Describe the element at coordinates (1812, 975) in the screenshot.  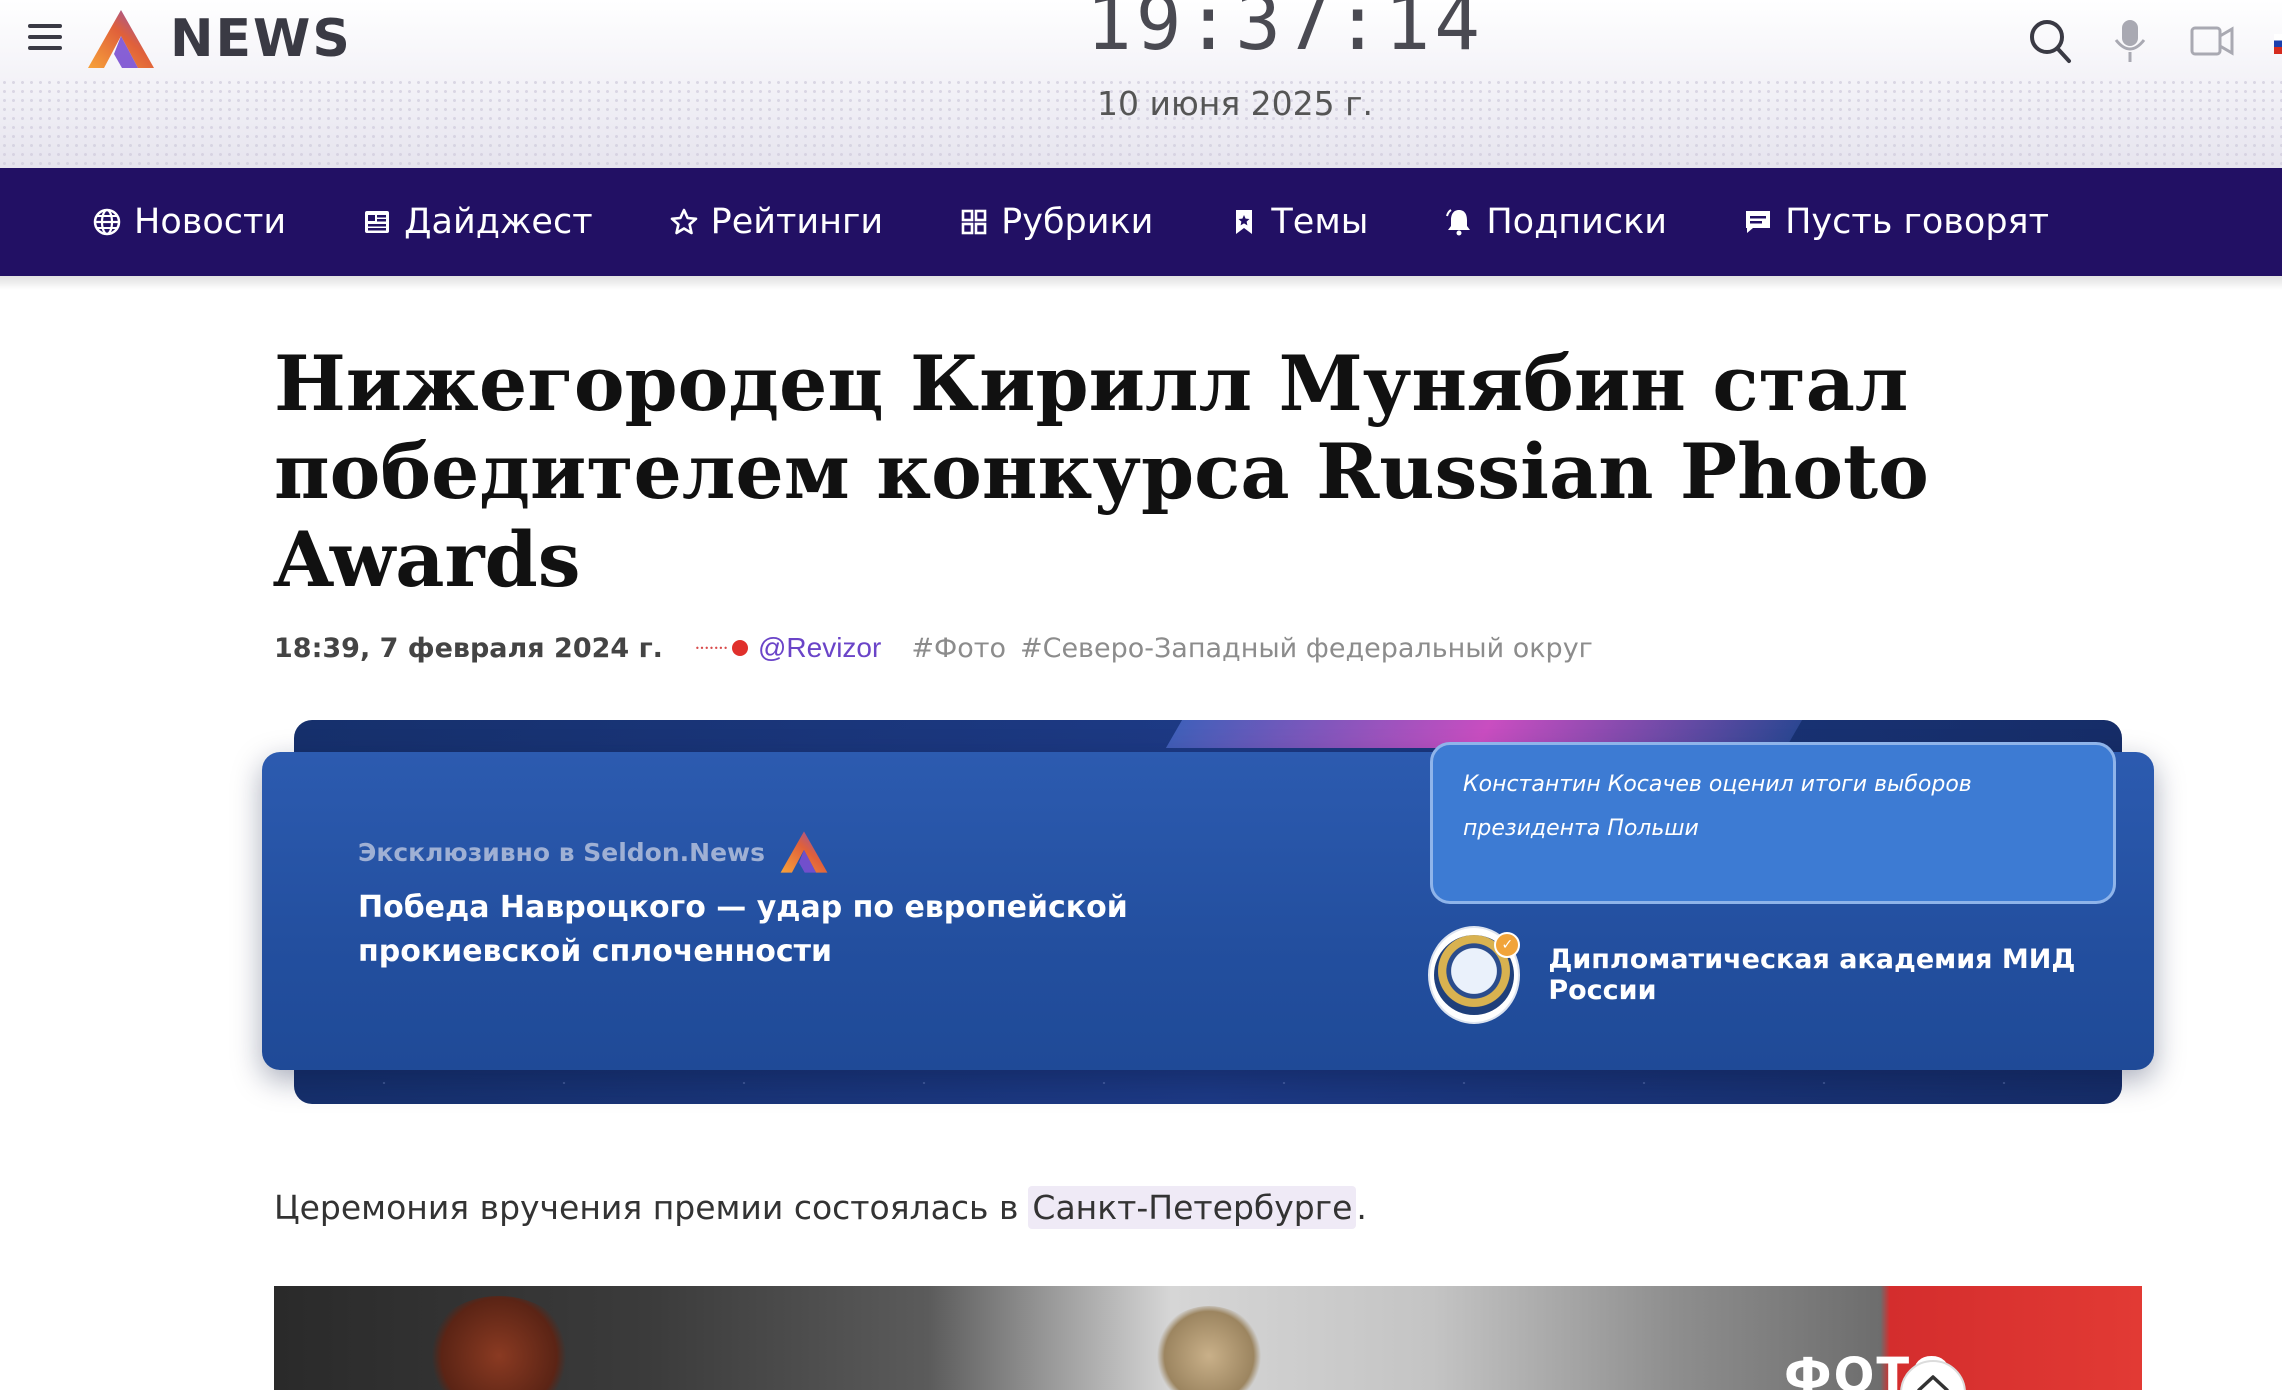
I see `author-name: Дипломатическая академия МИД России` at that location.